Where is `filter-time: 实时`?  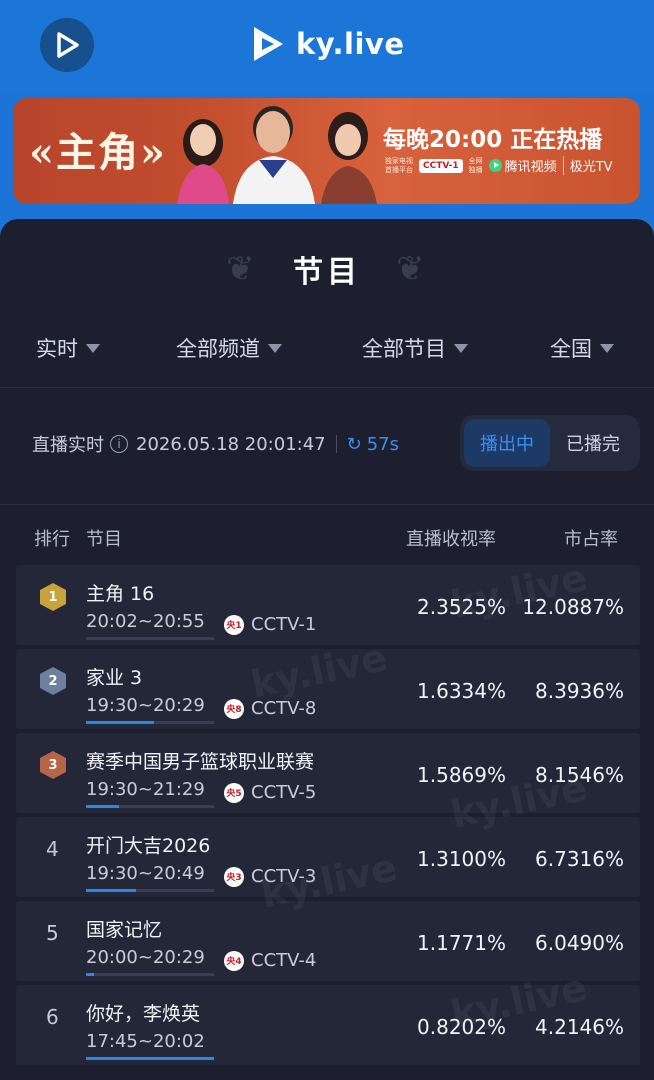 filter-time: 实时 is located at coordinates (68, 348).